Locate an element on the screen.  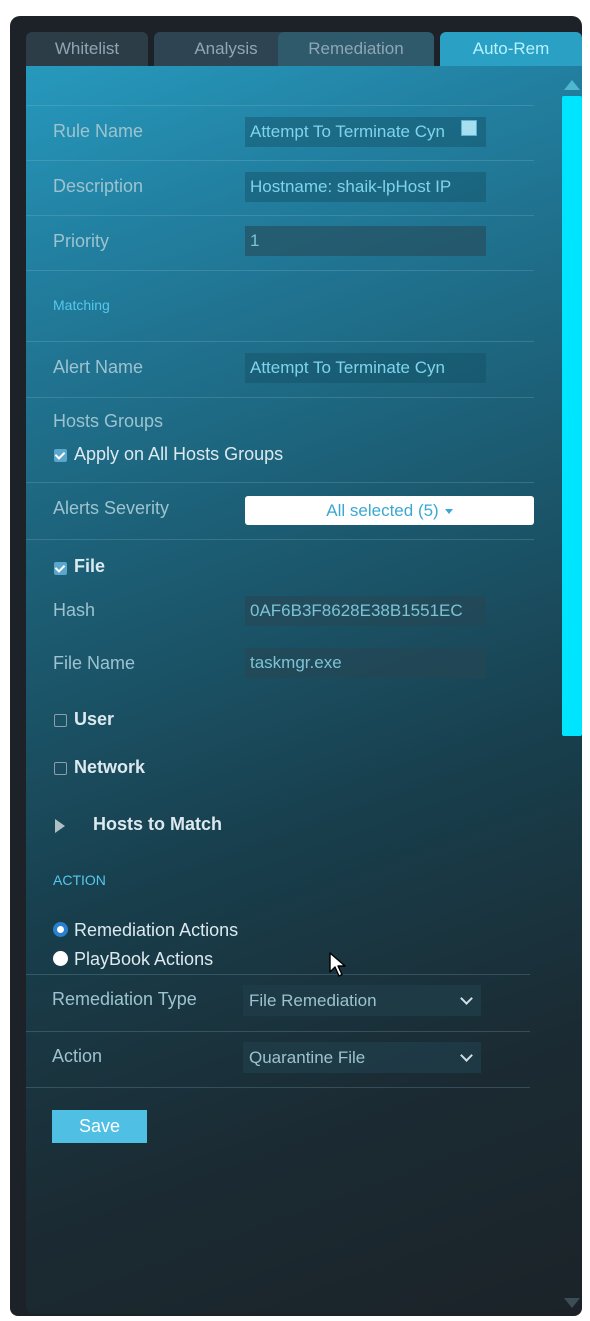
scrollbar is located at coordinates (572, 695).